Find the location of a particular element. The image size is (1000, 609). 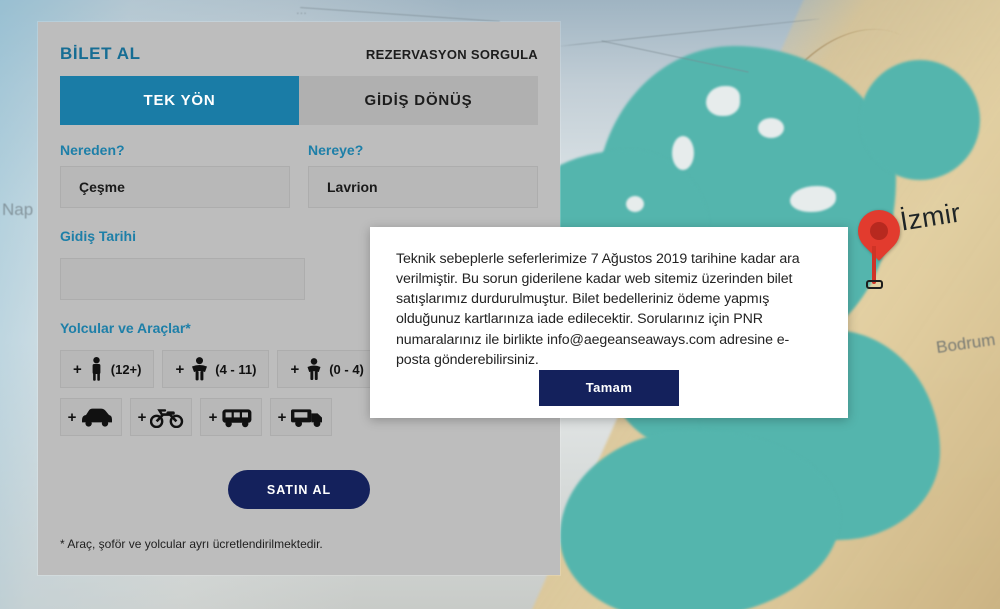

infant-age-range: (0 - 4) is located at coordinates (346, 369).